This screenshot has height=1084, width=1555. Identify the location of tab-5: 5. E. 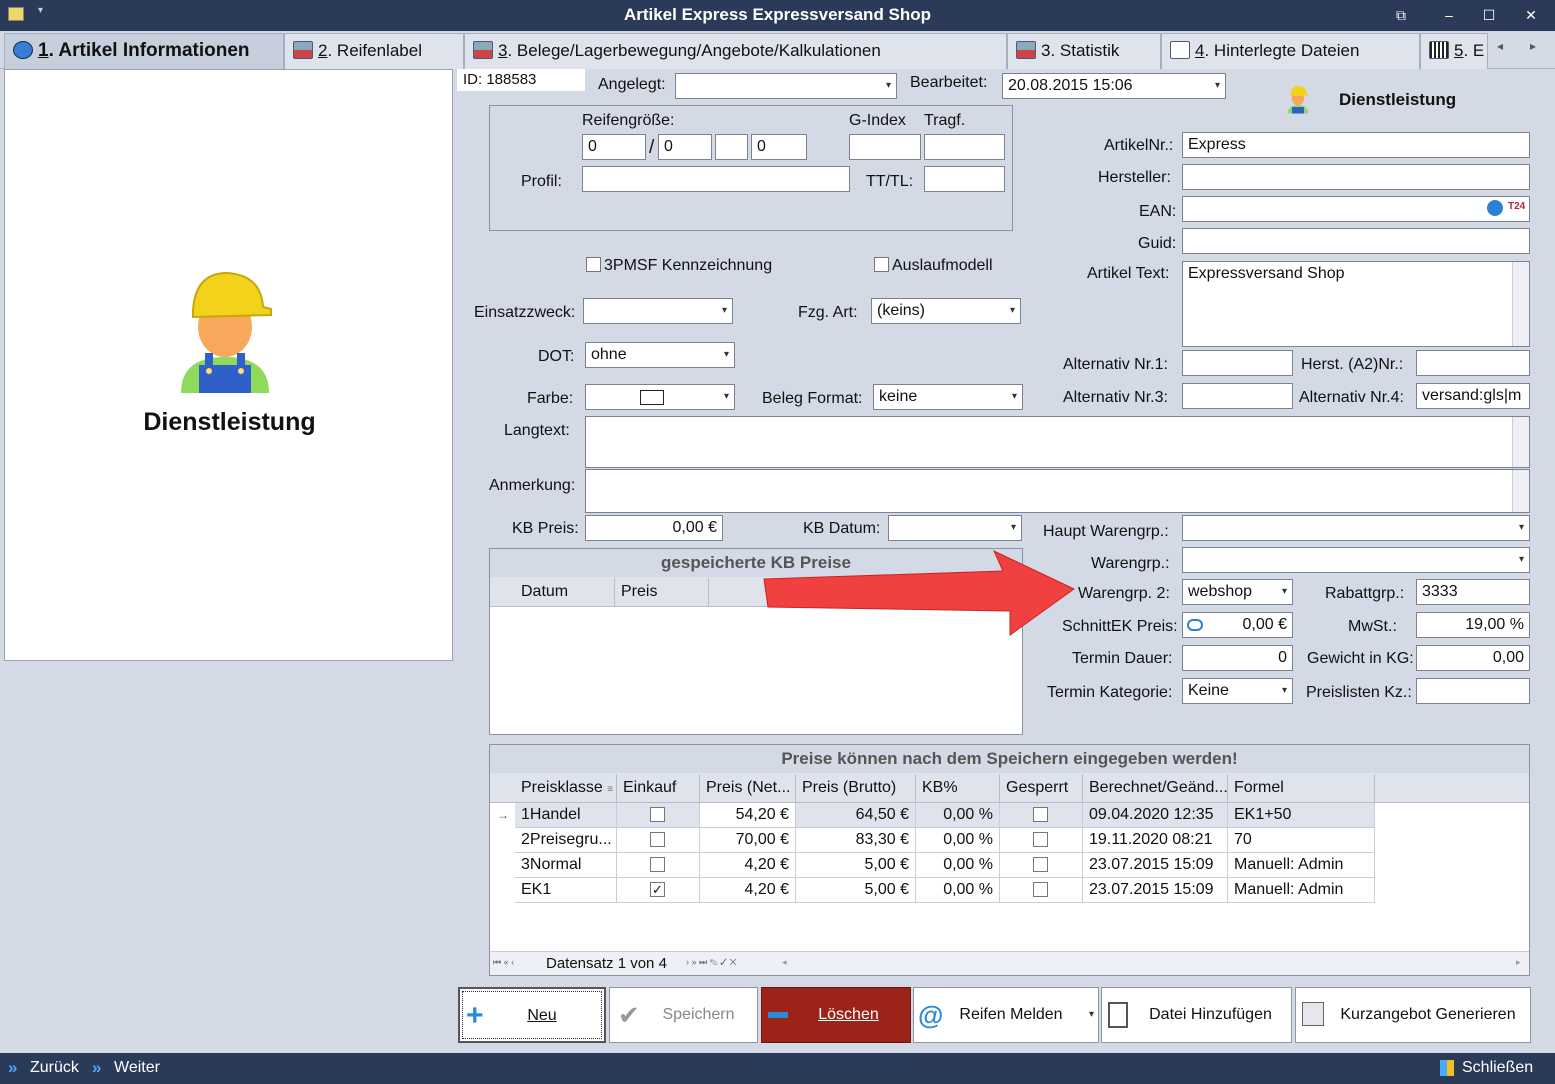
(1454, 51).